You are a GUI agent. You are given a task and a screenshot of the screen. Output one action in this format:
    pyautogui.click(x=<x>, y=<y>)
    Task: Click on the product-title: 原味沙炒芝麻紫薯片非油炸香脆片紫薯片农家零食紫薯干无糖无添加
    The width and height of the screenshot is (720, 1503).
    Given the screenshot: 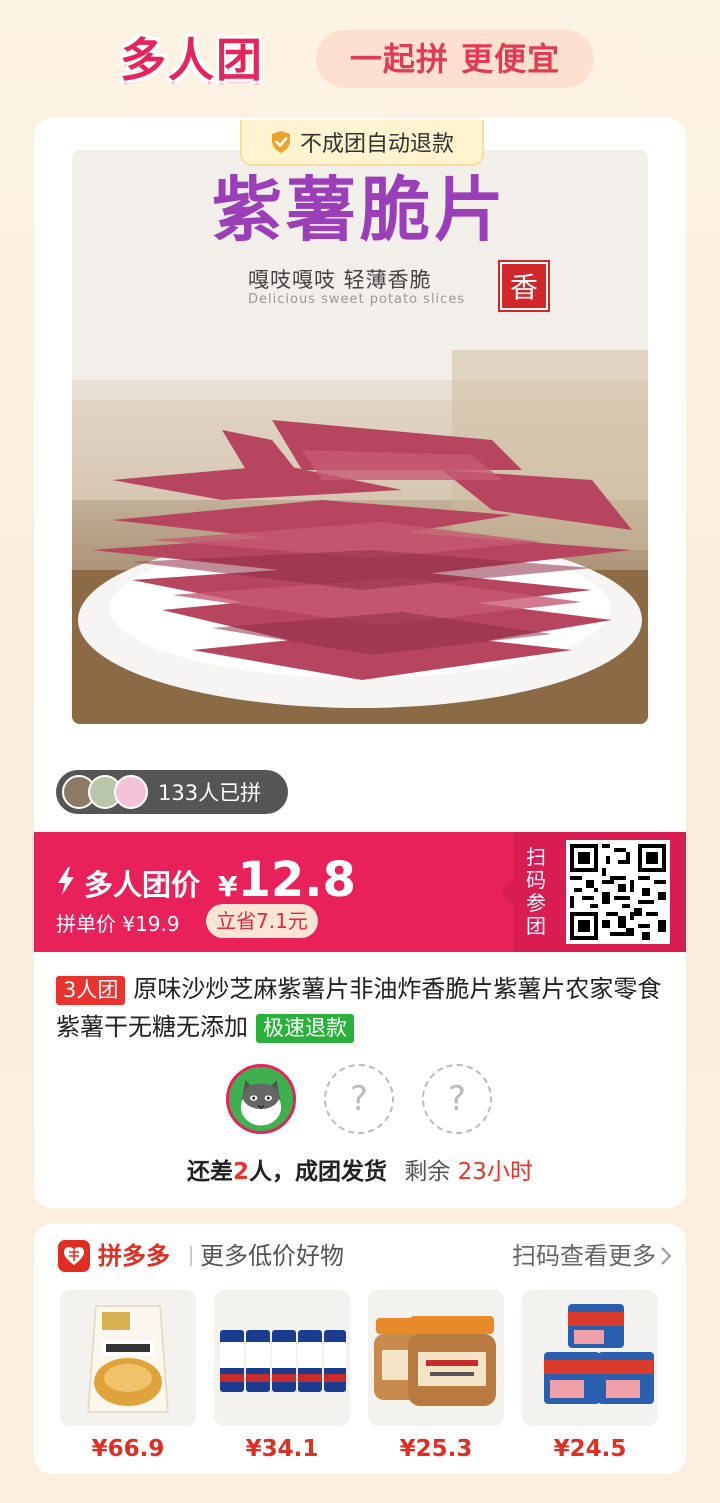 What is the action you would take?
    pyautogui.click(x=359, y=1008)
    